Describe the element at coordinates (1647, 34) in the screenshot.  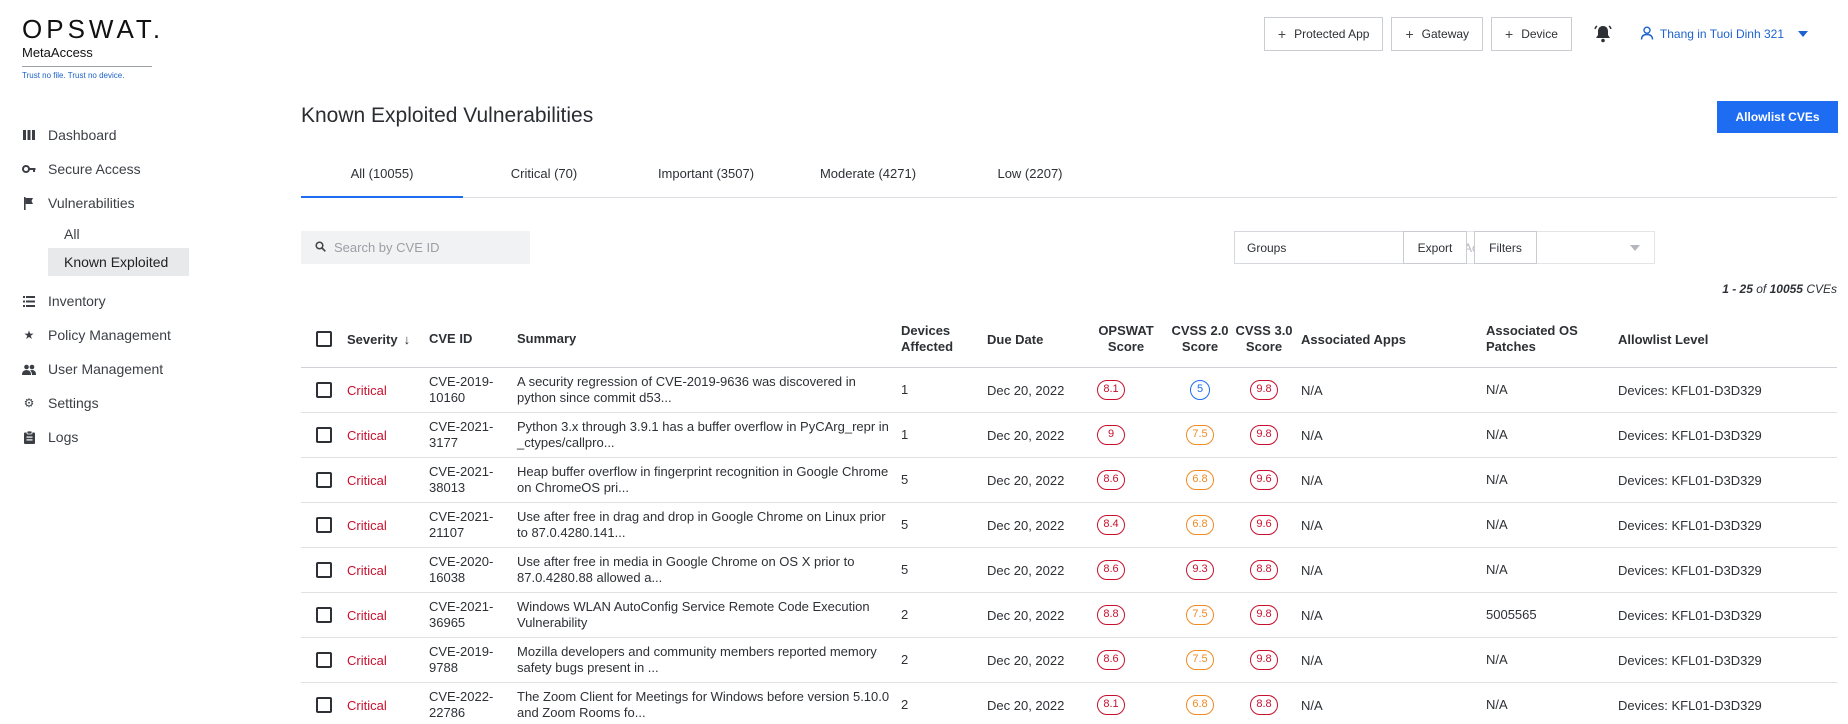
I see `user-icon` at that location.